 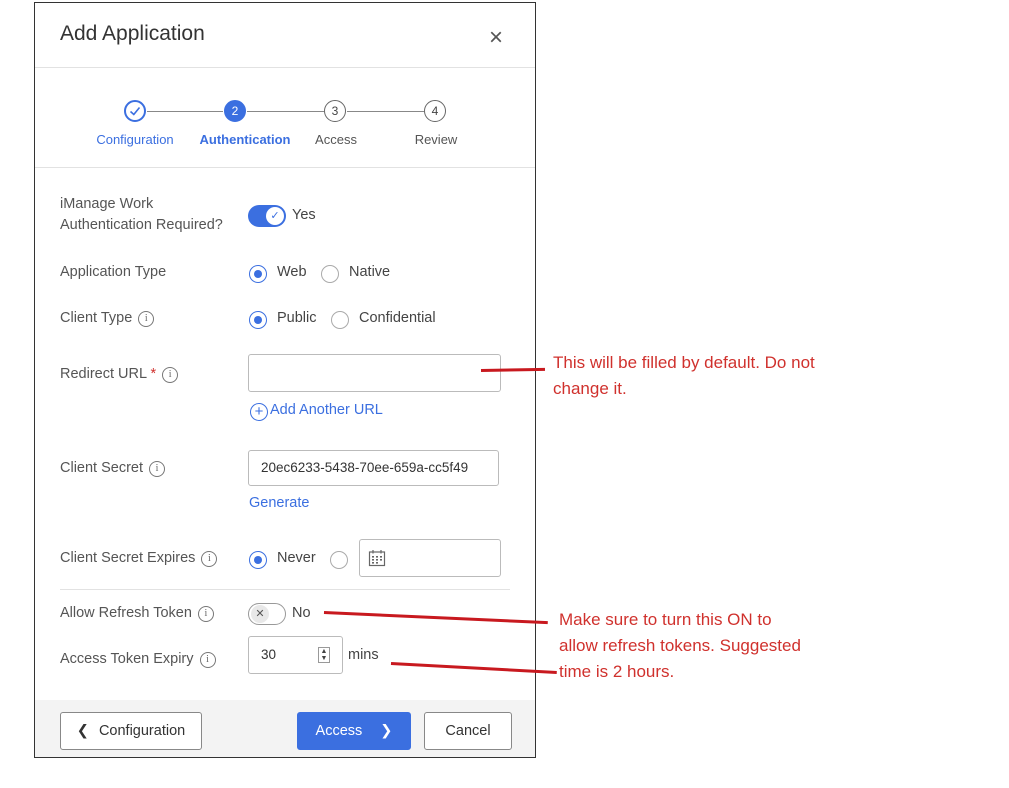 I want to click on section-divider, so click(x=285, y=589).